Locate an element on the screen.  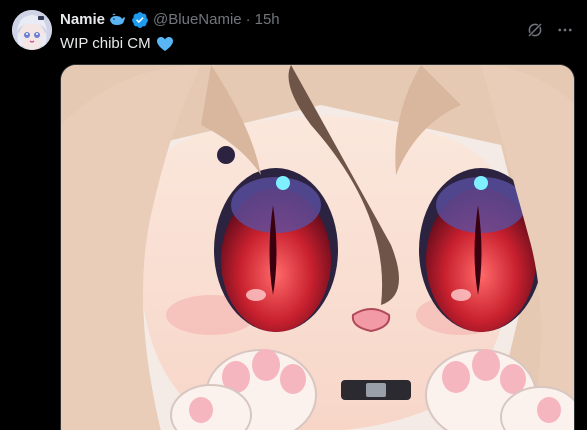
handle: @BlueNamie is located at coordinates (197, 20).